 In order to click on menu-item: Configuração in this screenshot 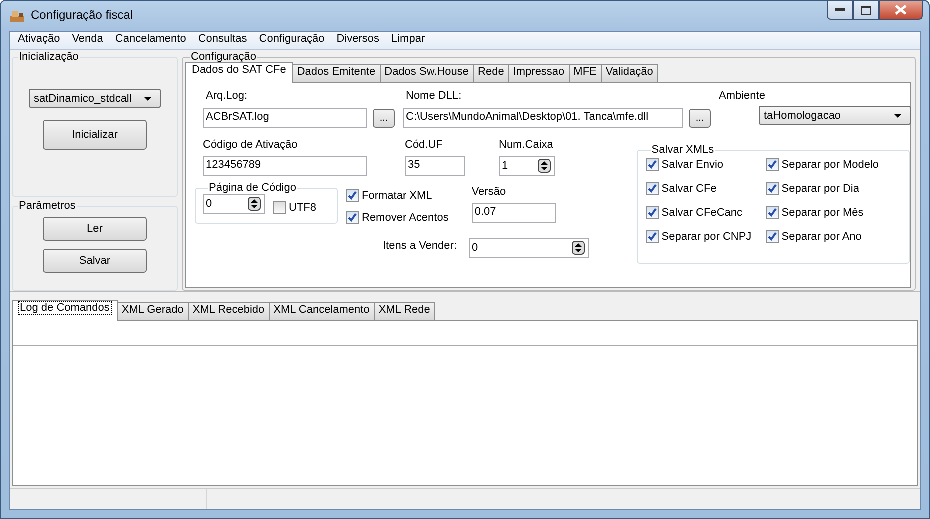, I will do `click(292, 40)`.